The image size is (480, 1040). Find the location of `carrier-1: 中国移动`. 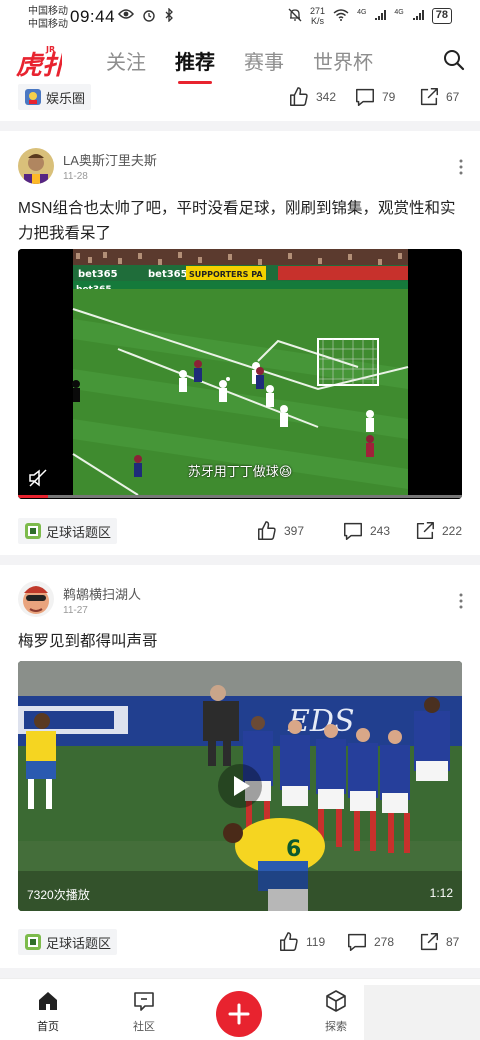

carrier-1: 中国移动 is located at coordinates (48, 11).